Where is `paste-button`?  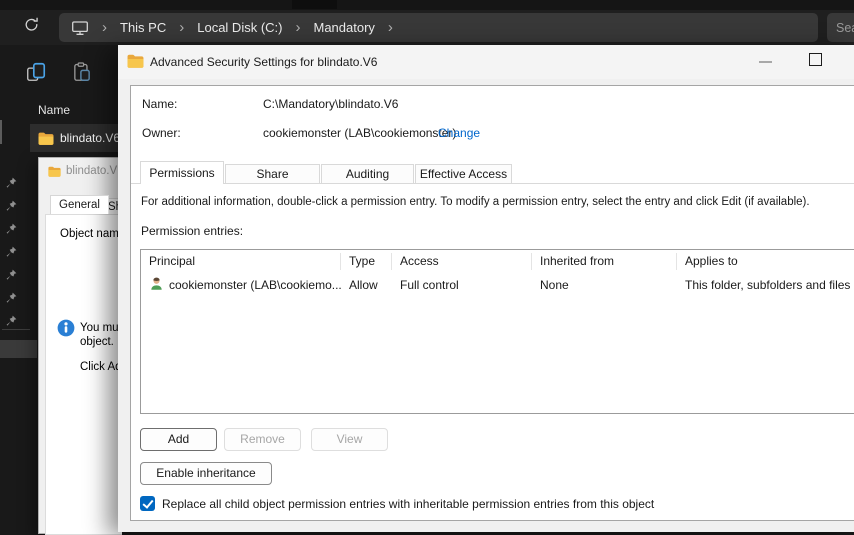
paste-button is located at coordinates (82, 74).